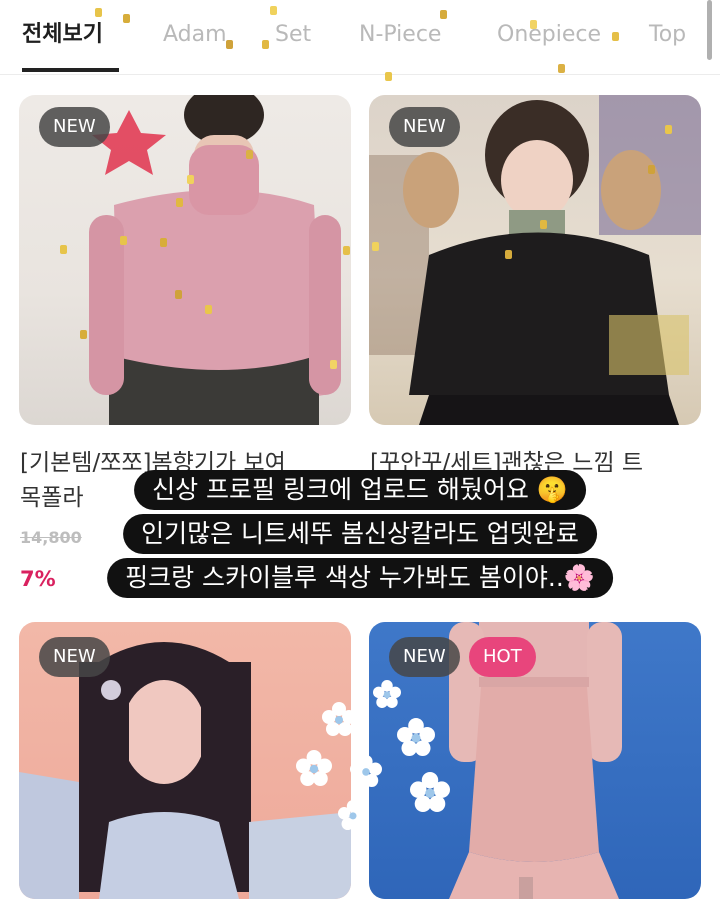 The height and width of the screenshot is (899, 720). I want to click on active-tab-indicator, so click(70, 70).